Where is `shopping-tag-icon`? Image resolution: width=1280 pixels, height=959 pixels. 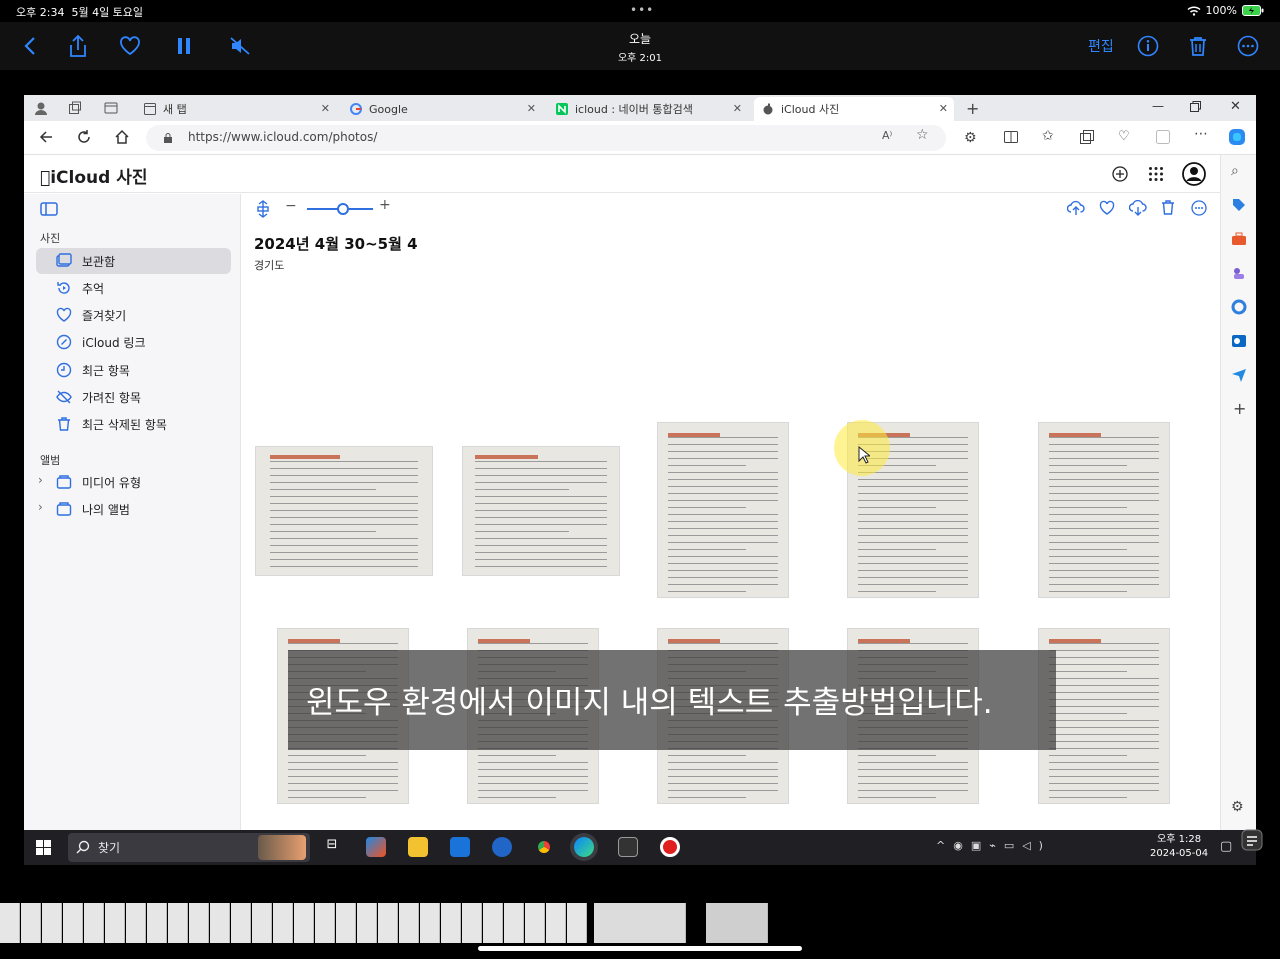
shopping-tag-icon is located at coordinates (1239, 205).